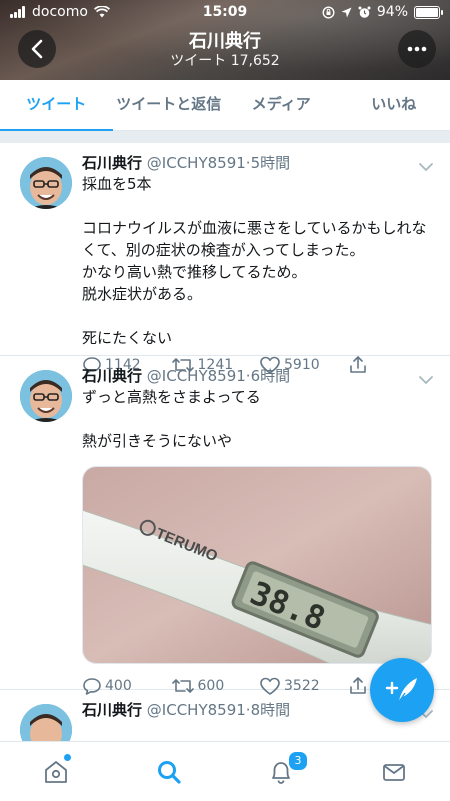 This screenshot has width=450, height=801. I want to click on tweet-line: くて、別の症状の検査が入ってしまった。, so click(259, 250).